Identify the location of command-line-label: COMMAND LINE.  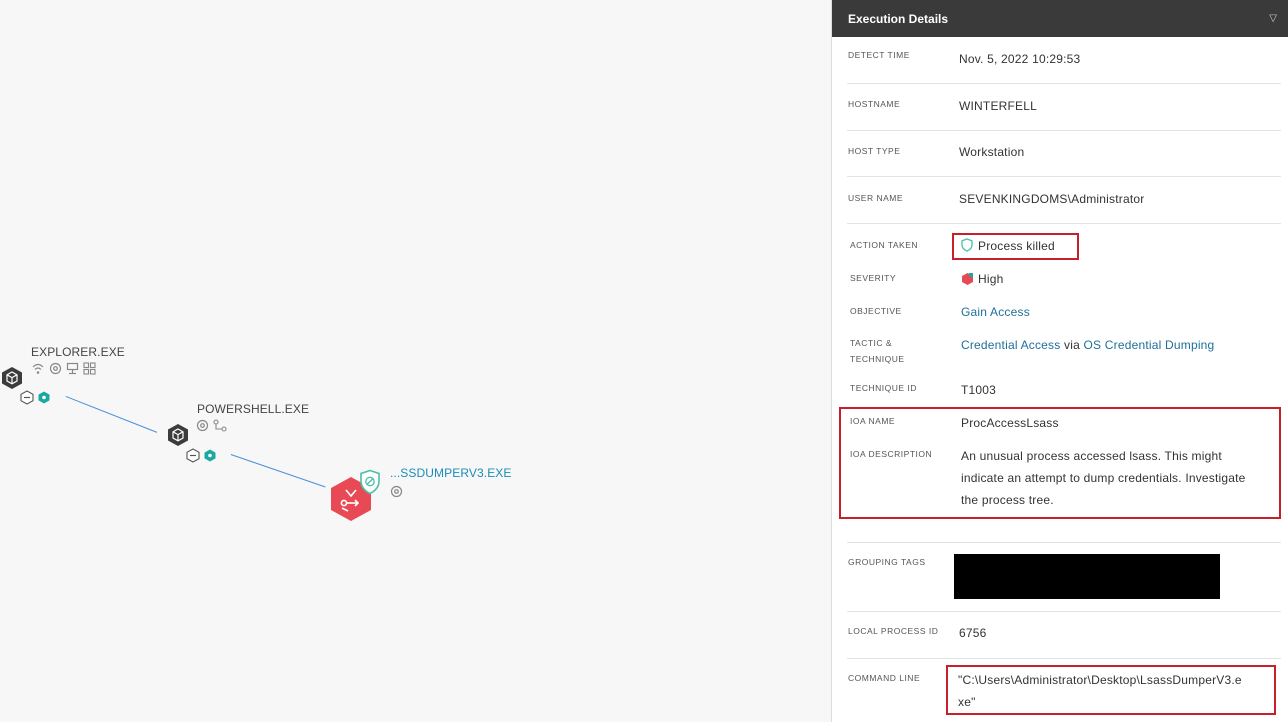
(884, 678).